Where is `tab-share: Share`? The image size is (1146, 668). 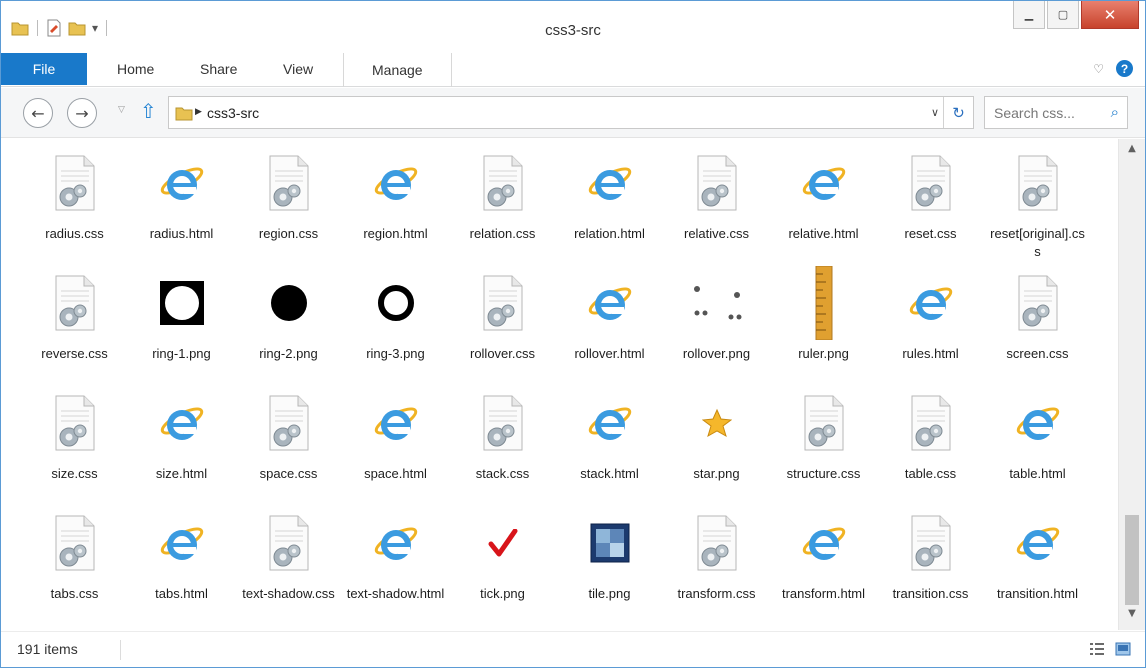 tab-share: Share is located at coordinates (218, 69).